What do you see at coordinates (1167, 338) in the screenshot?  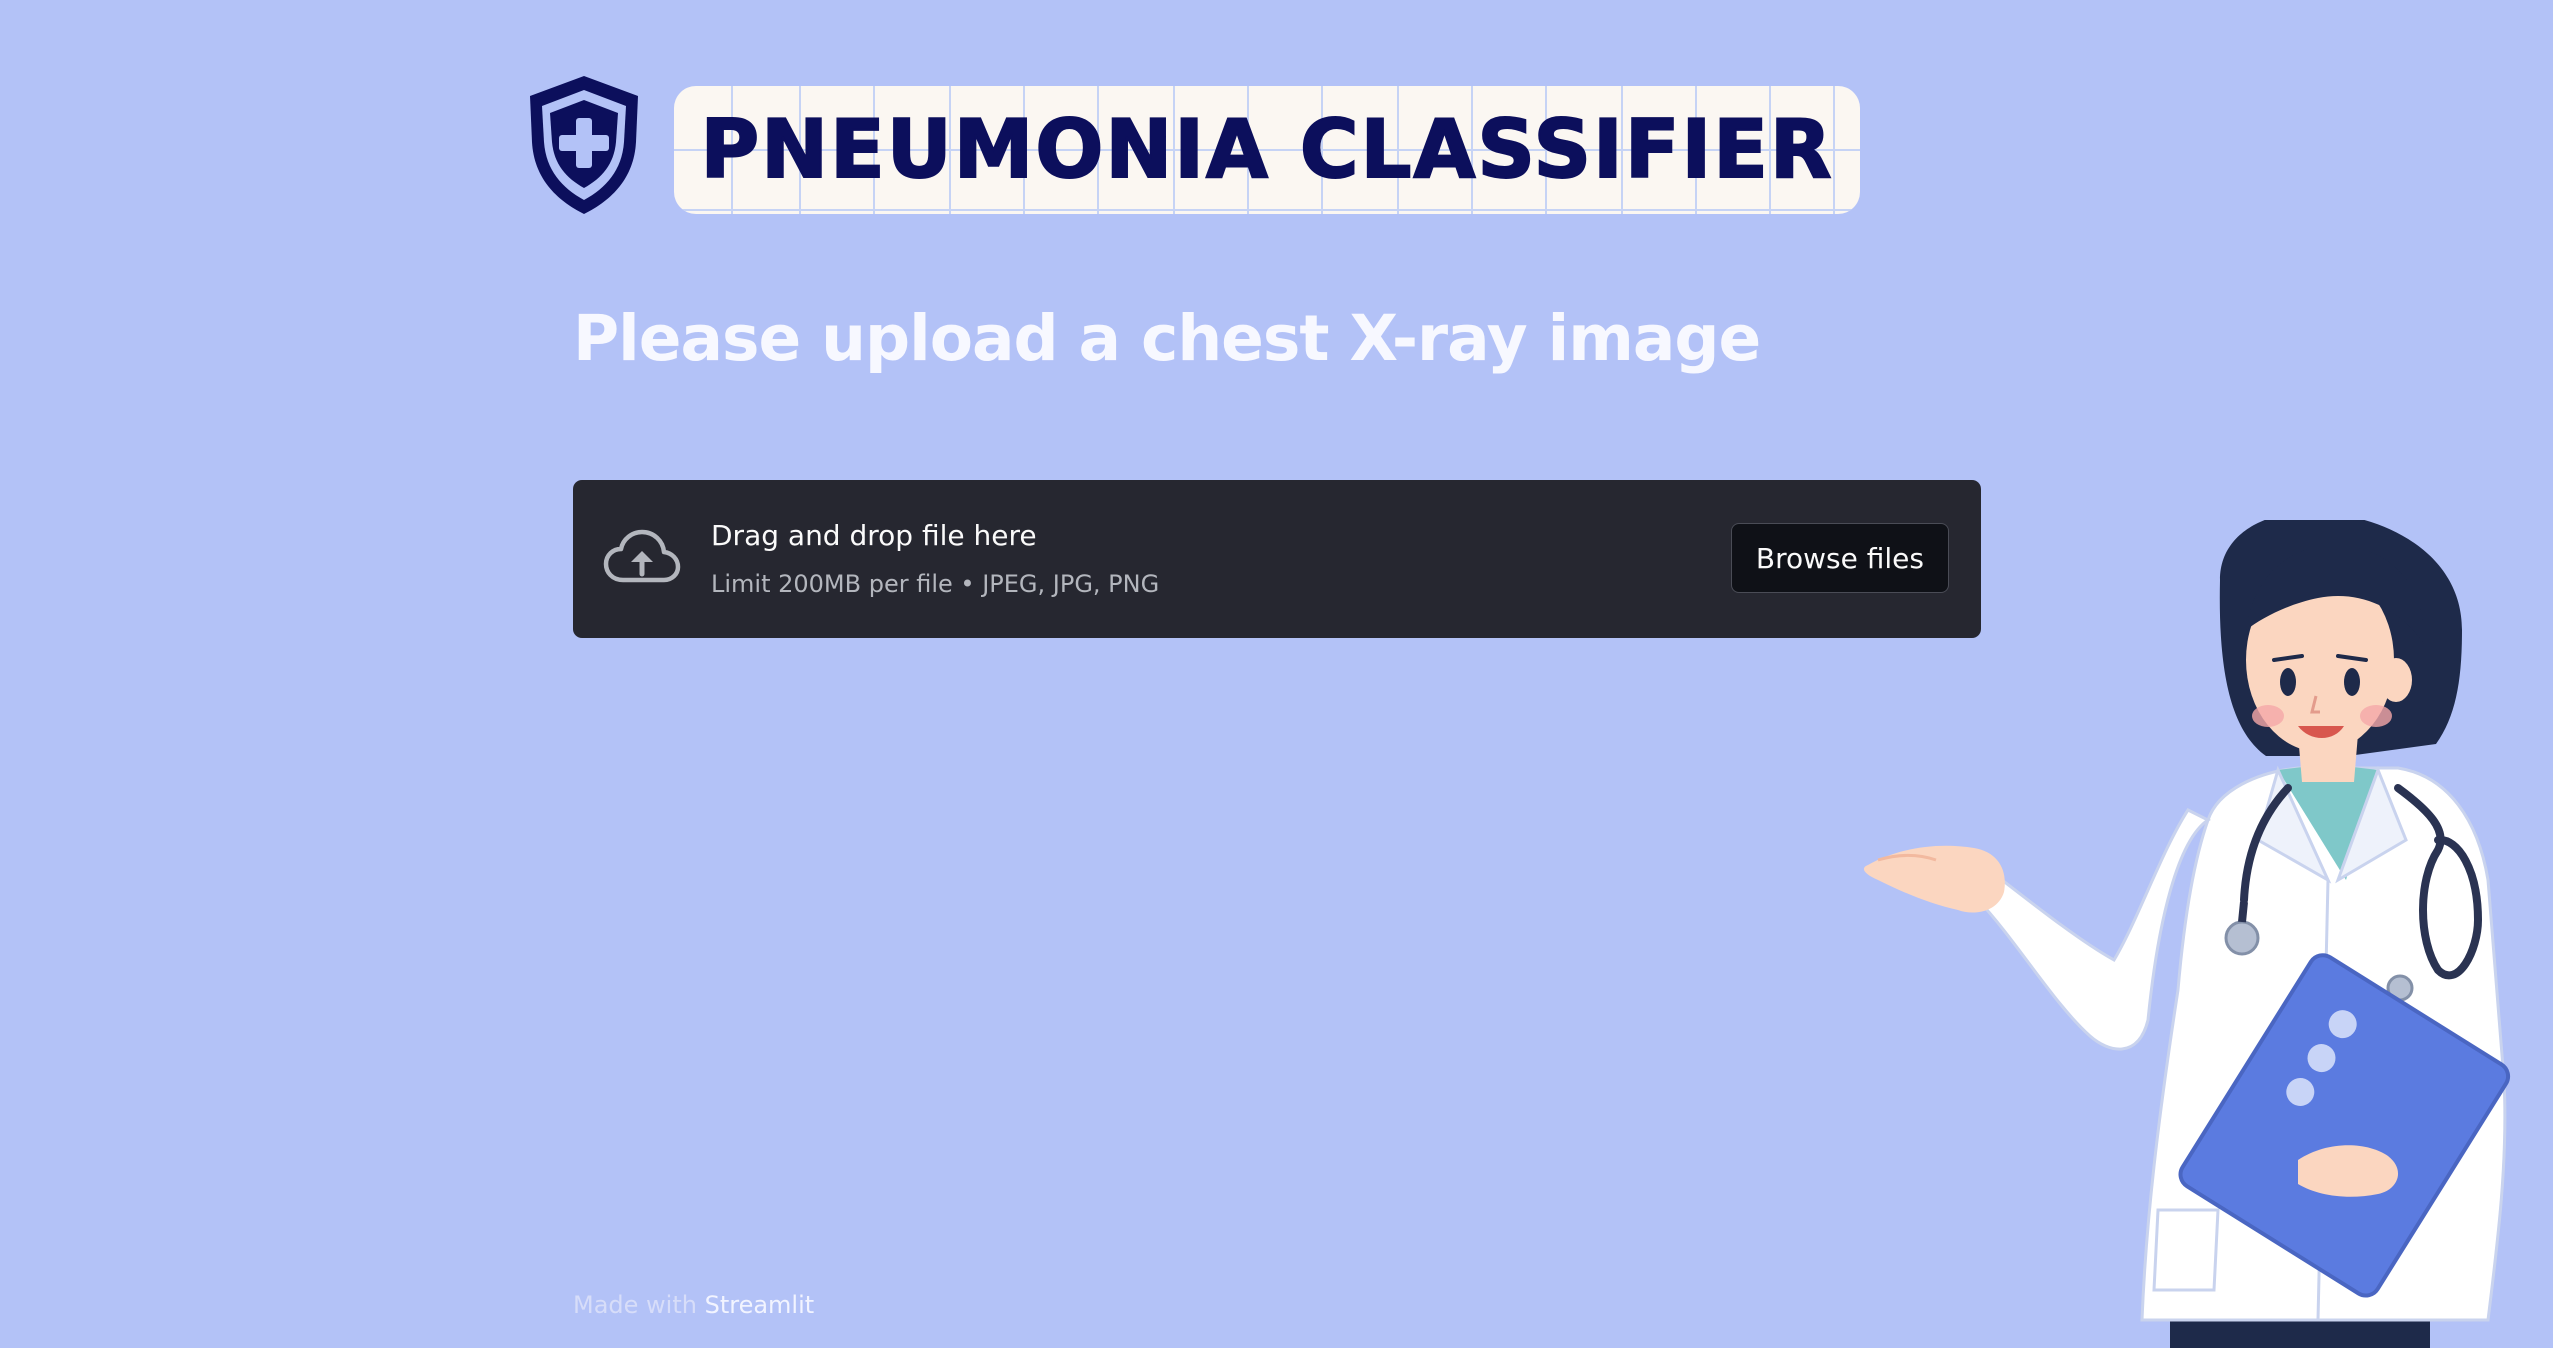 I see `page-heading: Please upload a chest X-ray image` at bounding box center [1167, 338].